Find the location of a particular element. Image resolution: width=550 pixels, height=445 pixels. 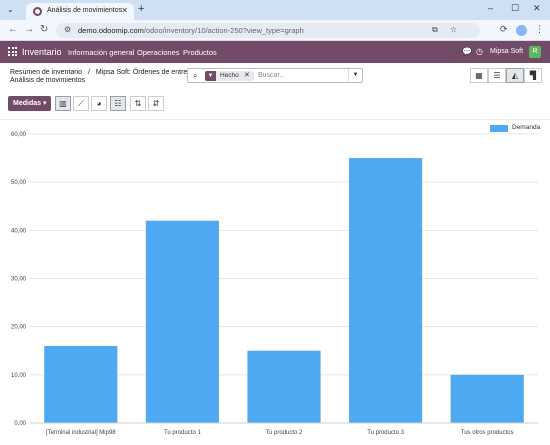

browser-tab: Análisis de movimientos ✕ is located at coordinates (80, 11).